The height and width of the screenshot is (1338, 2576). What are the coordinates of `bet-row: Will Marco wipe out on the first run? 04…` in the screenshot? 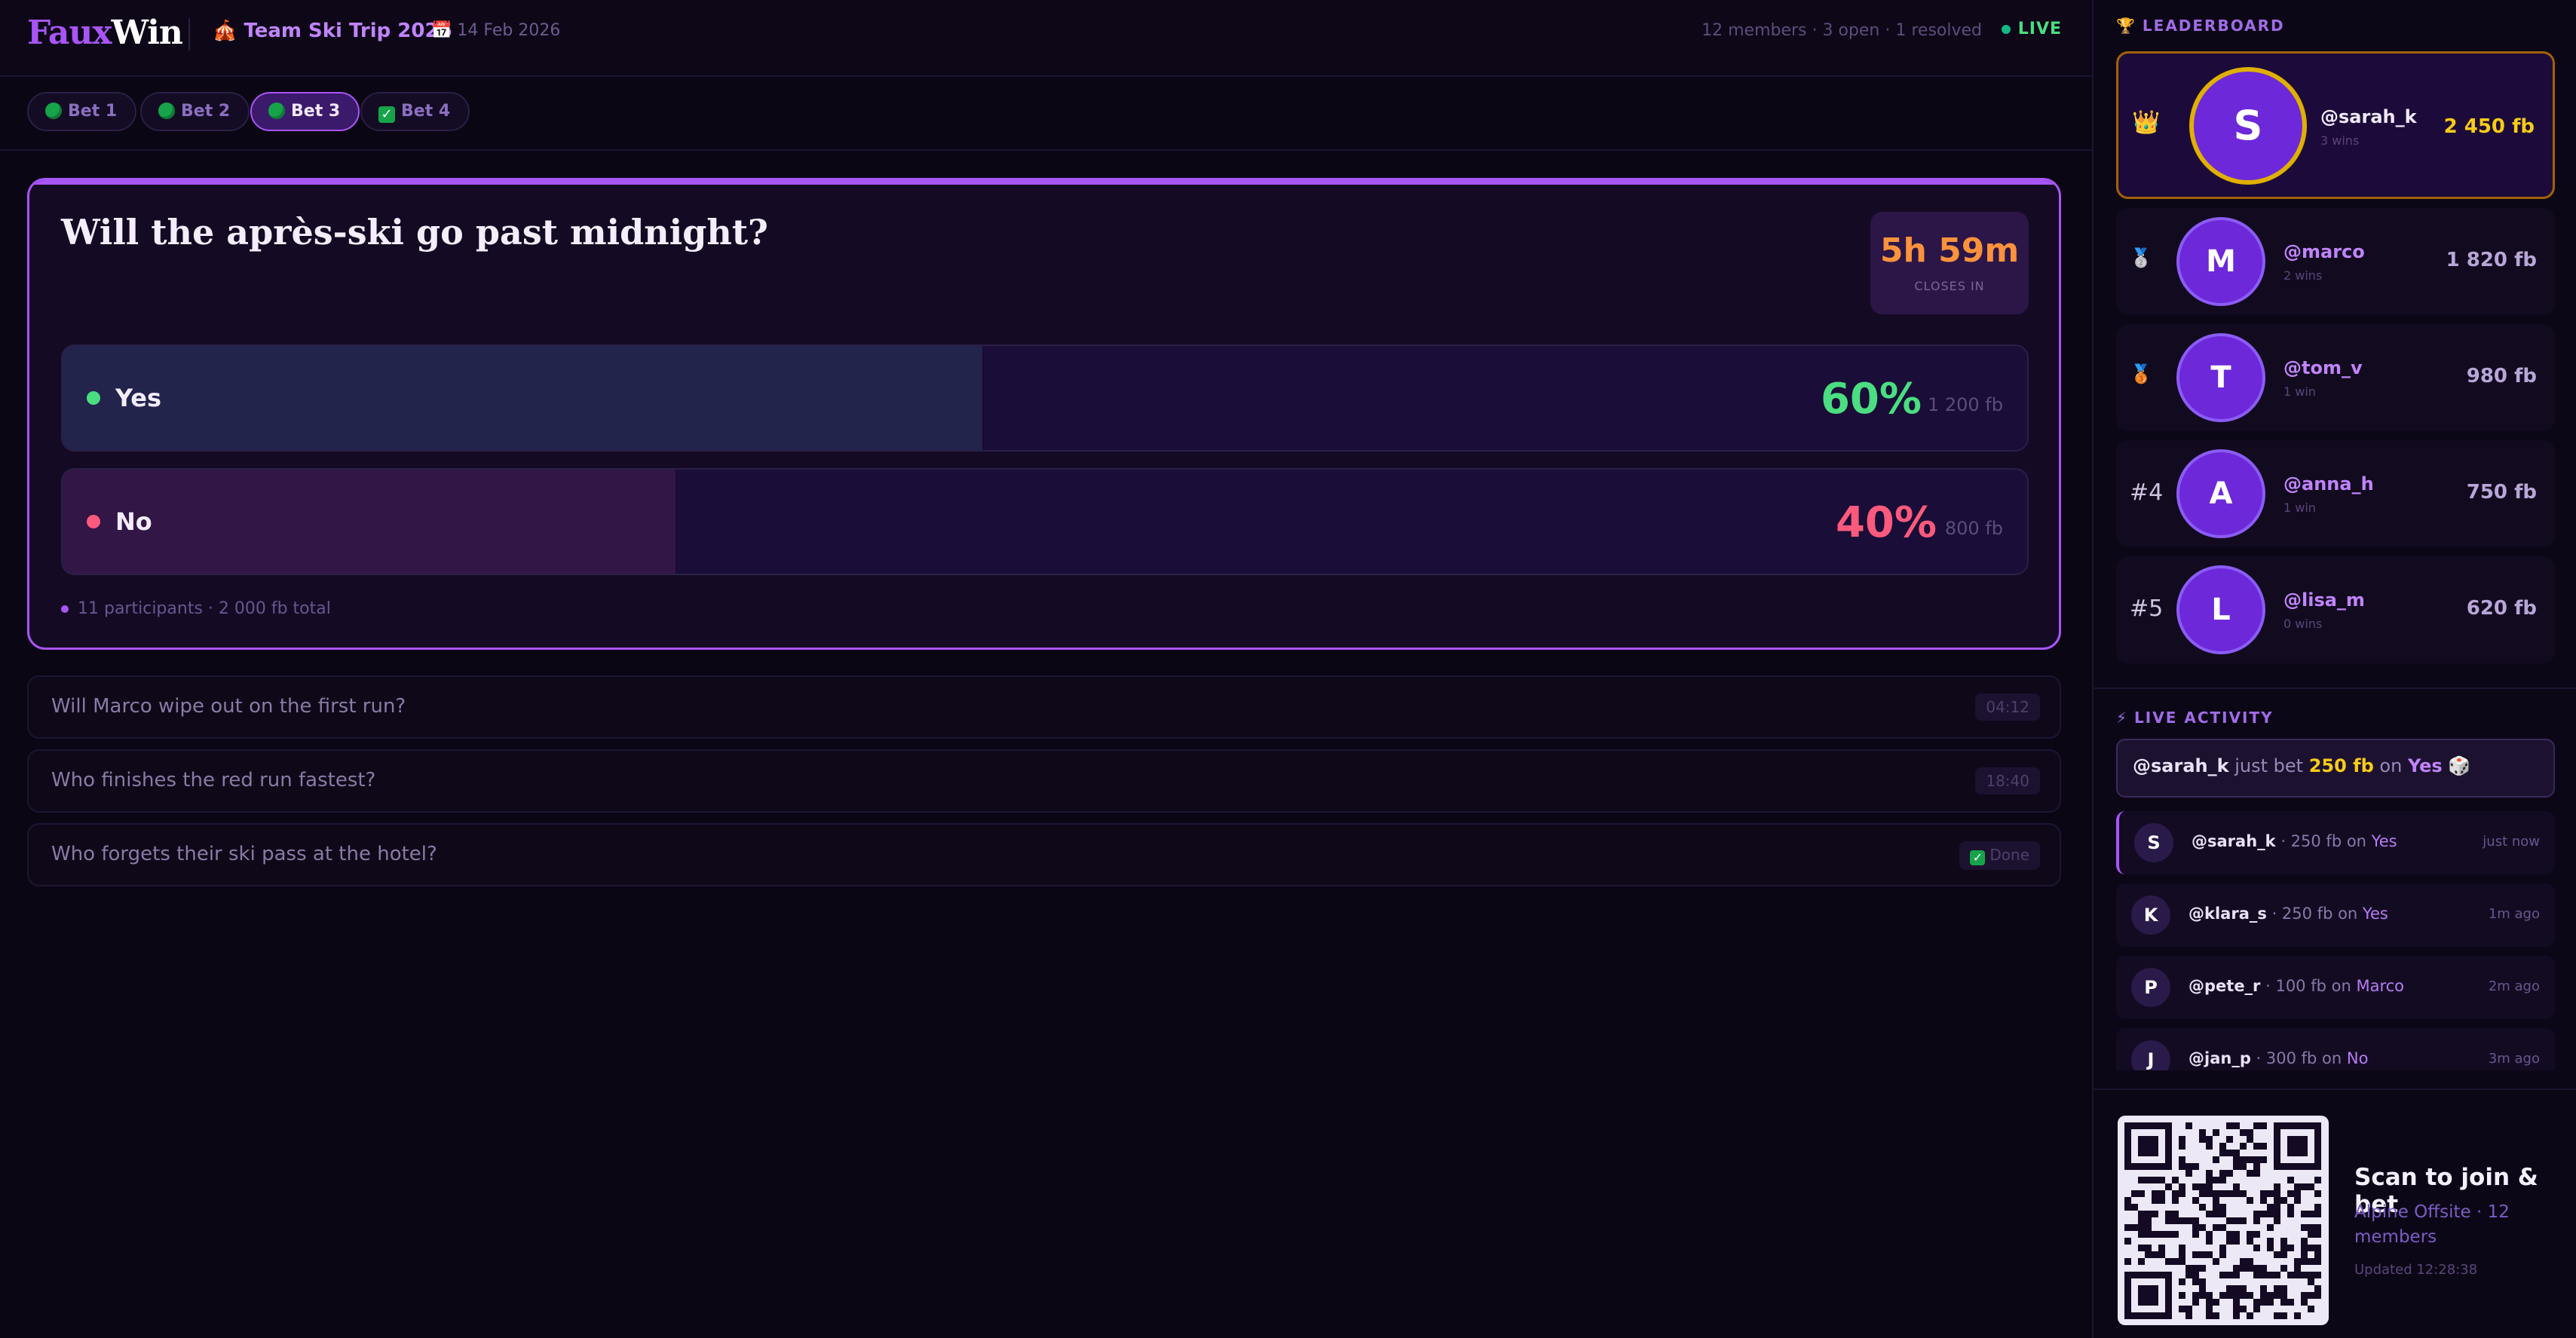 It's located at (1044, 707).